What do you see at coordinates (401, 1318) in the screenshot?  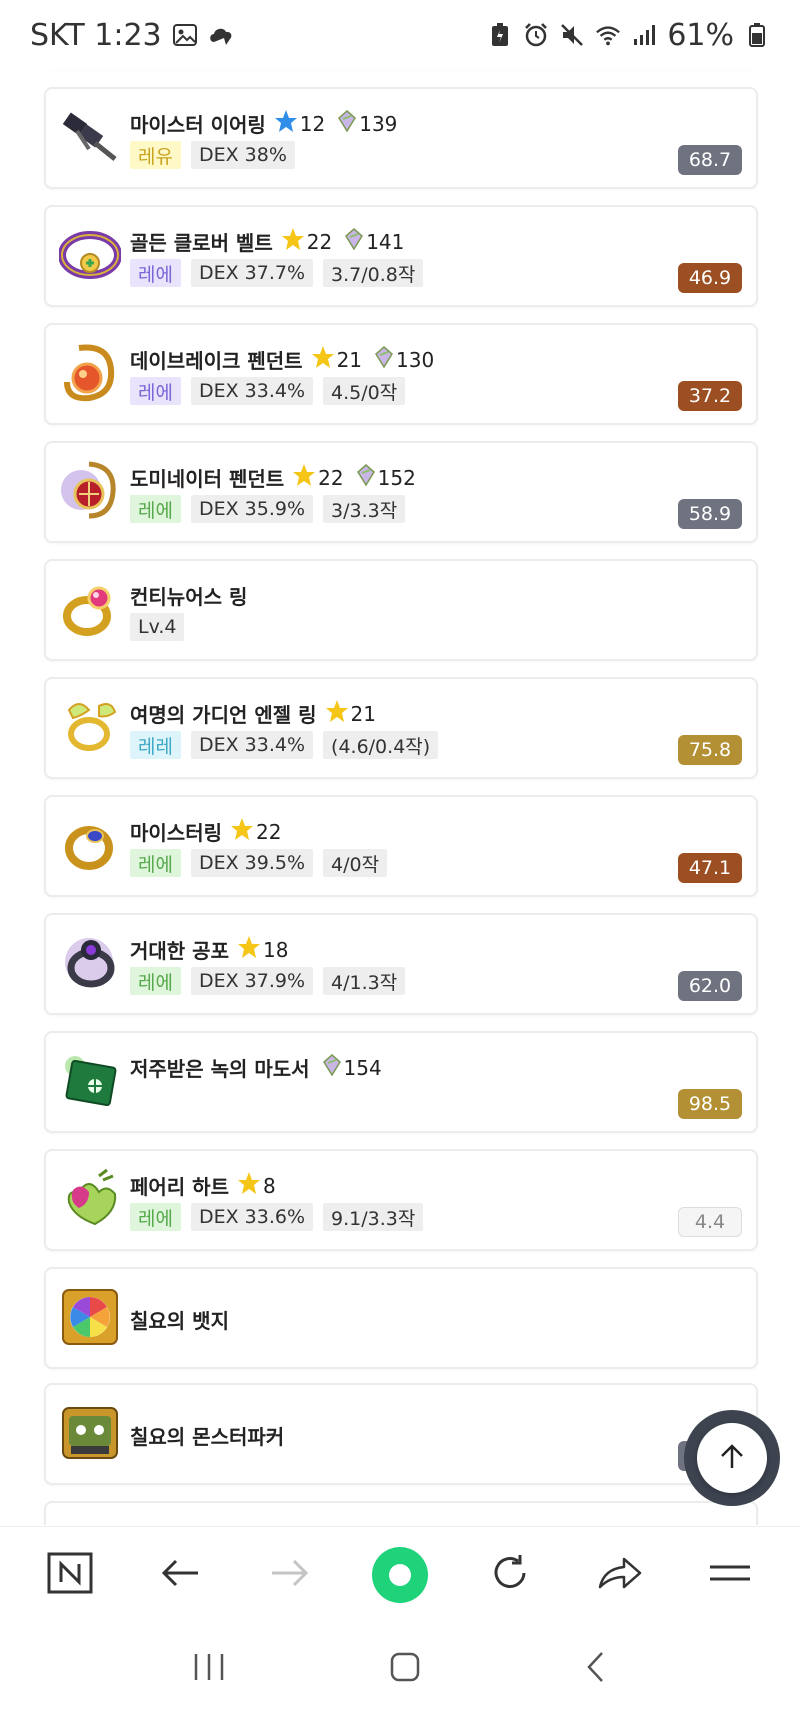 I see `list-item: 칠요의 뱃지` at bounding box center [401, 1318].